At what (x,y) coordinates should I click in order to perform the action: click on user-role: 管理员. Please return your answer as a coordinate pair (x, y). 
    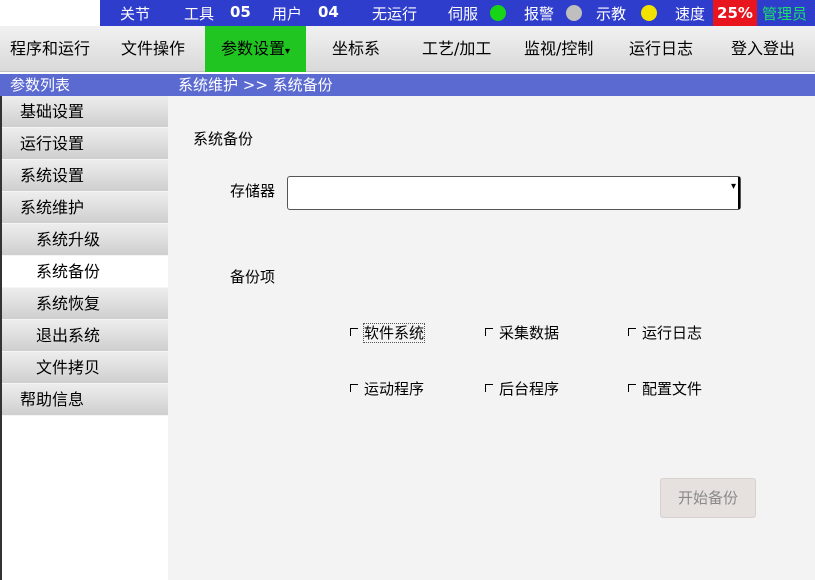
    Looking at the image, I should click on (784, 13).